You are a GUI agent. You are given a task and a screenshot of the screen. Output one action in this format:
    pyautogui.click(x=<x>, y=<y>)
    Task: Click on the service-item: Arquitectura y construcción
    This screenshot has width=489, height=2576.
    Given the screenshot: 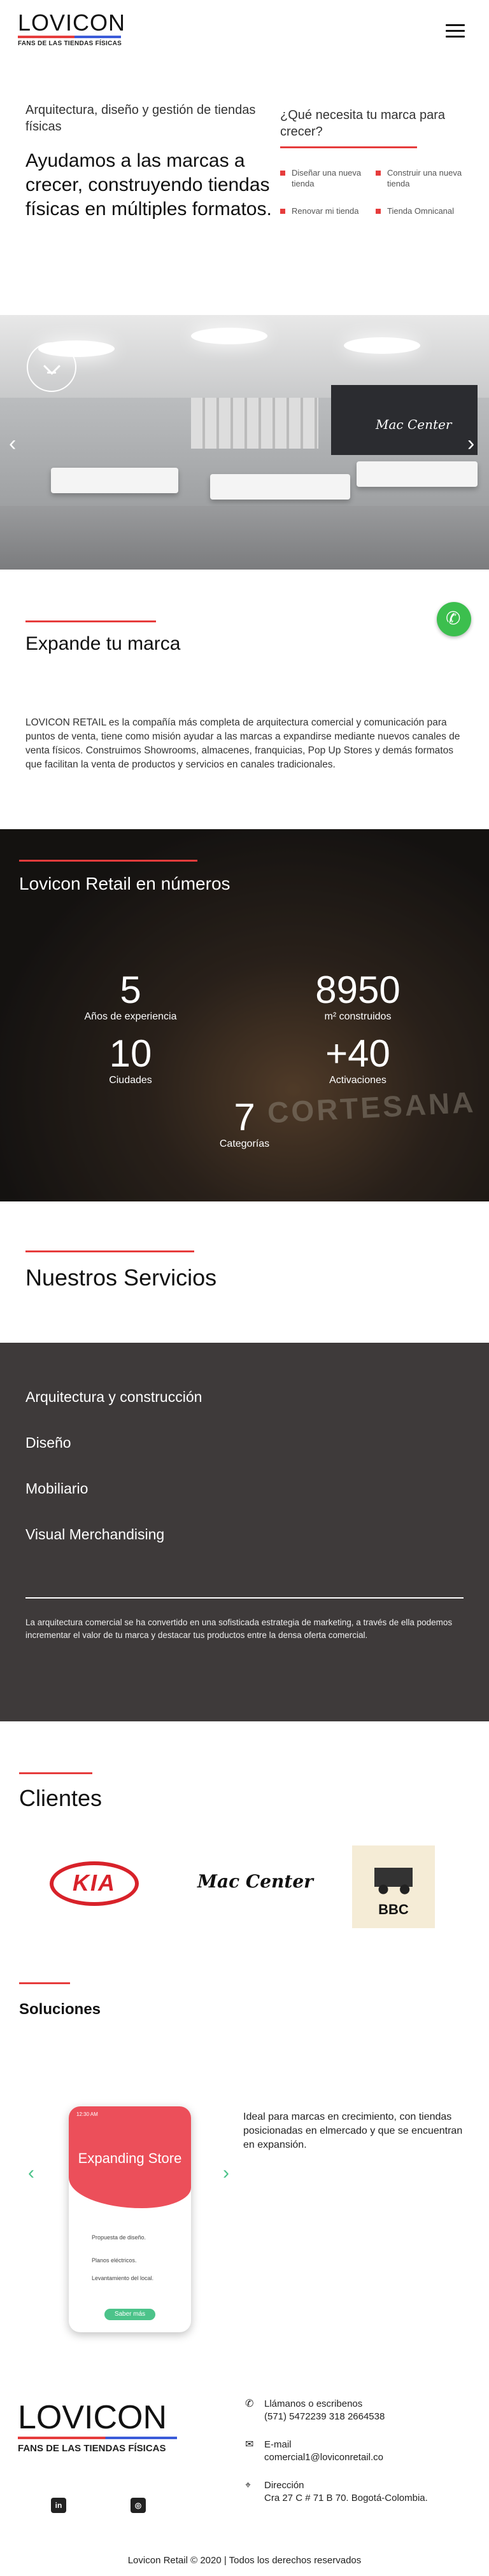 What is the action you would take?
    pyautogui.click(x=113, y=1397)
    